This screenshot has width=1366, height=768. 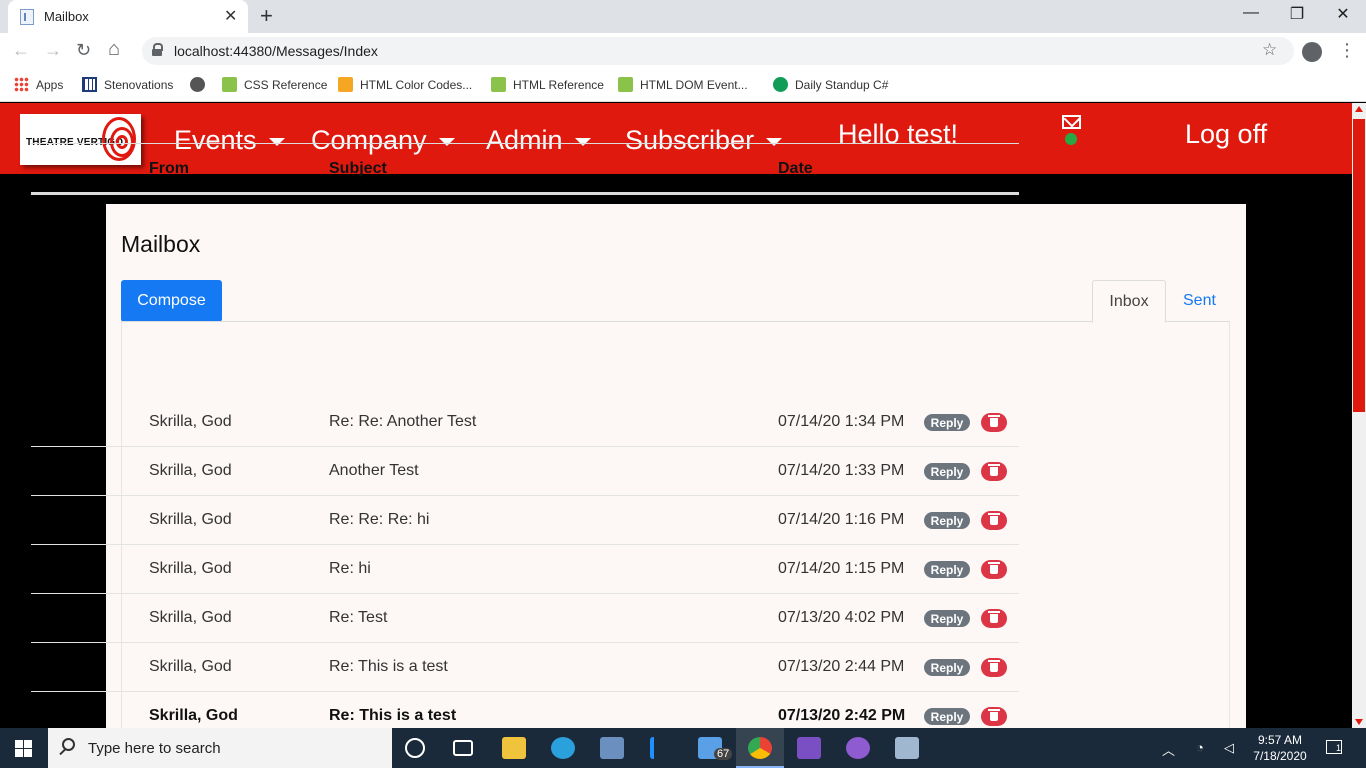 What do you see at coordinates (858, 748) in the screenshot?
I see `github-desktop-icon` at bounding box center [858, 748].